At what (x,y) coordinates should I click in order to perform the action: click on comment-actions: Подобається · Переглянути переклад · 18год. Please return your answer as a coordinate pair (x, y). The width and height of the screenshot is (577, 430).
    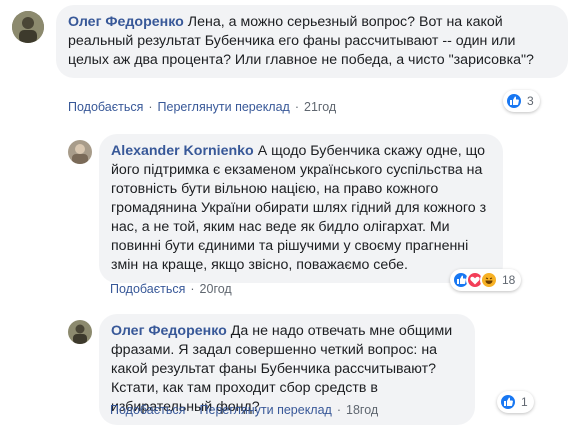
    Looking at the image, I should click on (244, 410).